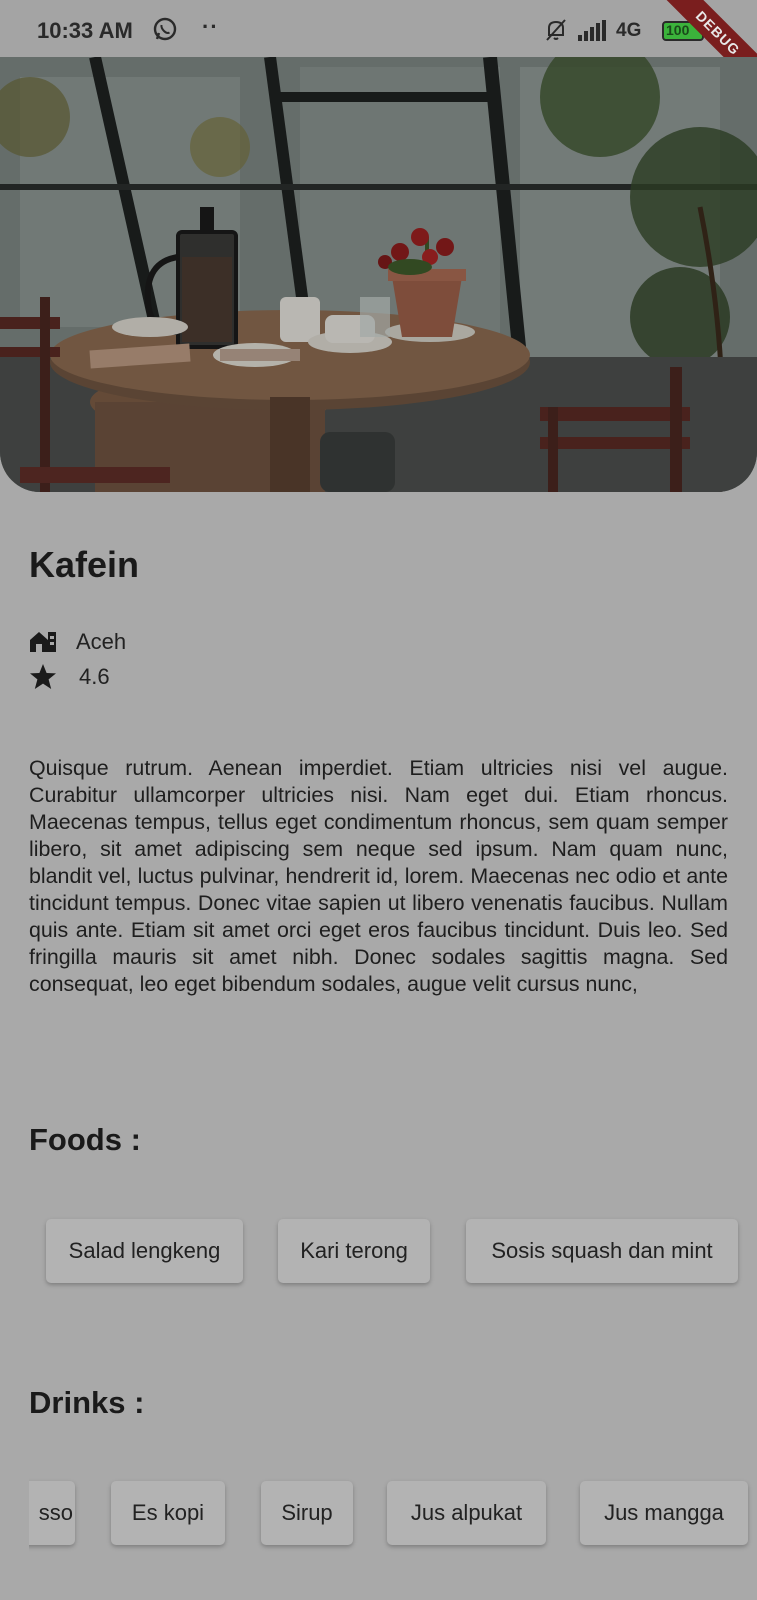  I want to click on rating-text: 4.6, so click(94, 676).